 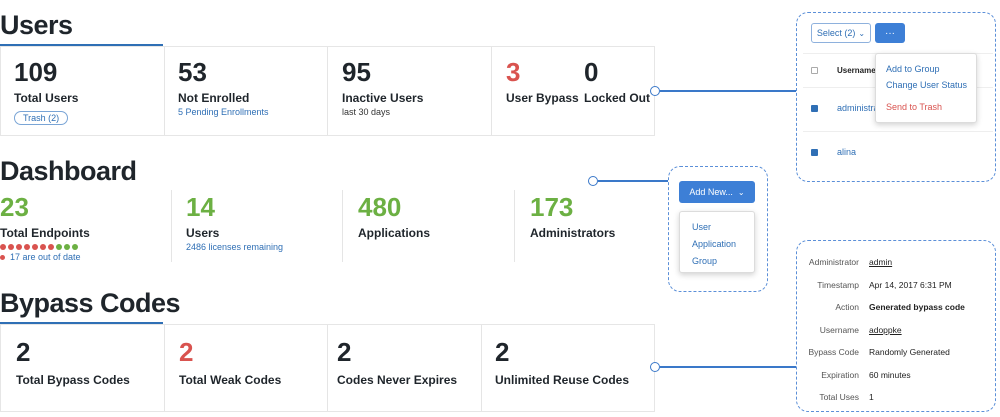 I want to click on stat-value: 0, so click(x=591, y=72).